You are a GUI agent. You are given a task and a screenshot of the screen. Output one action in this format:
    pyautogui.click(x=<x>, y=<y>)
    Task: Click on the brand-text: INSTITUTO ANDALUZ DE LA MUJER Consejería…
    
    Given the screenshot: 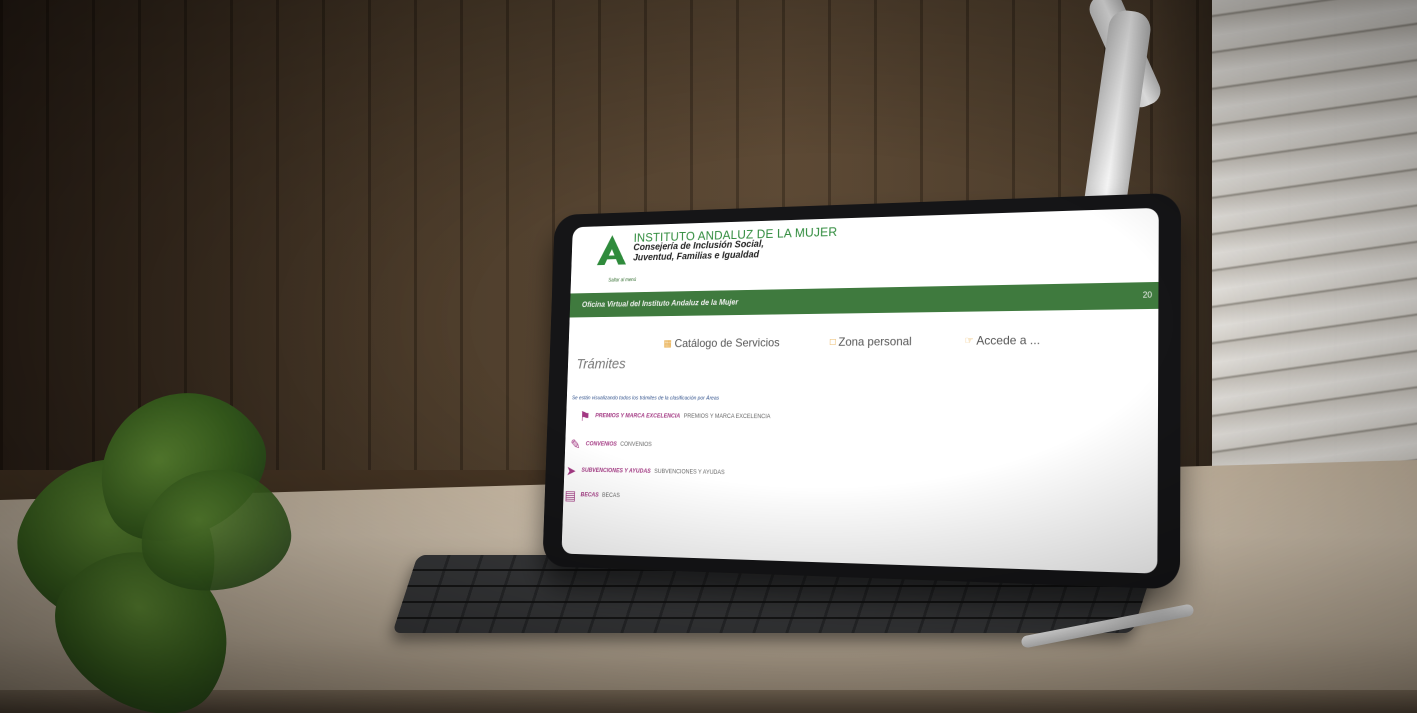 What is the action you would take?
    pyautogui.click(x=735, y=244)
    